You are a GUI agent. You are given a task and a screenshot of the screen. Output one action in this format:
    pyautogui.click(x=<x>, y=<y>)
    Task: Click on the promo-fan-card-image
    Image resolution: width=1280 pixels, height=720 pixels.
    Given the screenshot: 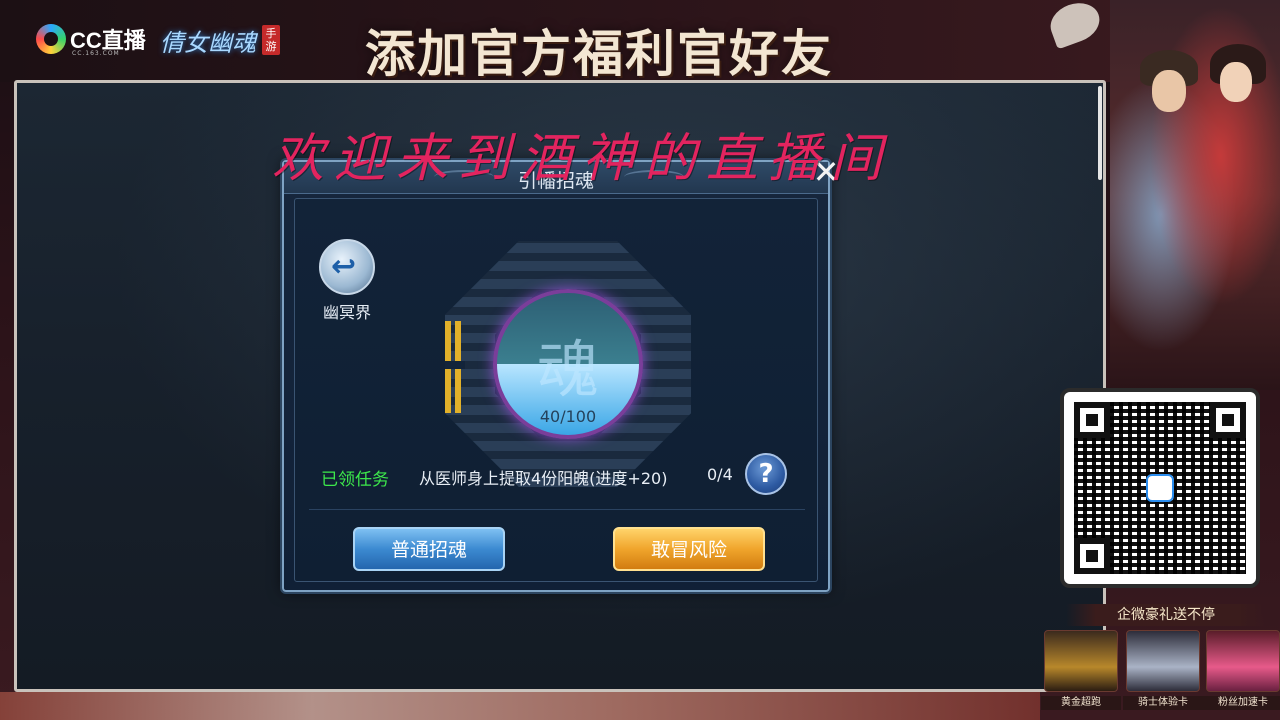 What is the action you would take?
    pyautogui.click(x=1243, y=661)
    